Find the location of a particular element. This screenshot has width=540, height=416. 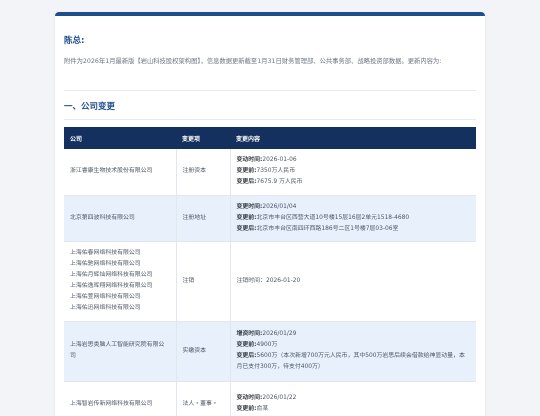

company-cell: 北京第四波科技有限公司 is located at coordinates (120, 218).